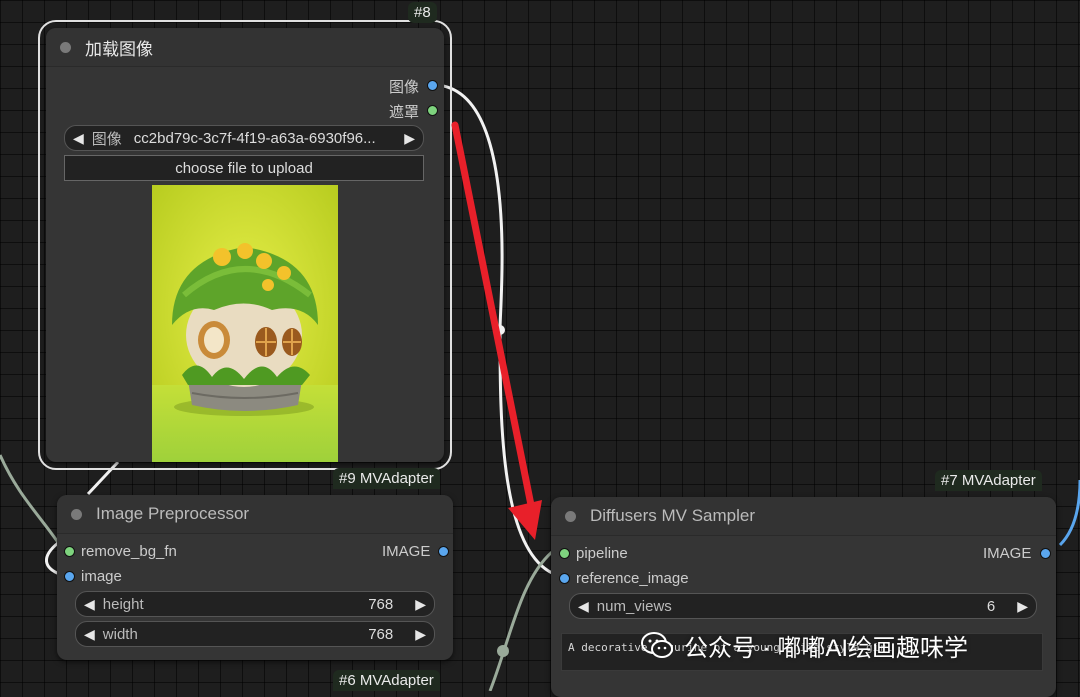 This screenshot has height=697, width=1080. Describe the element at coordinates (525, 520) in the screenshot. I see `red-arrow-head` at that location.